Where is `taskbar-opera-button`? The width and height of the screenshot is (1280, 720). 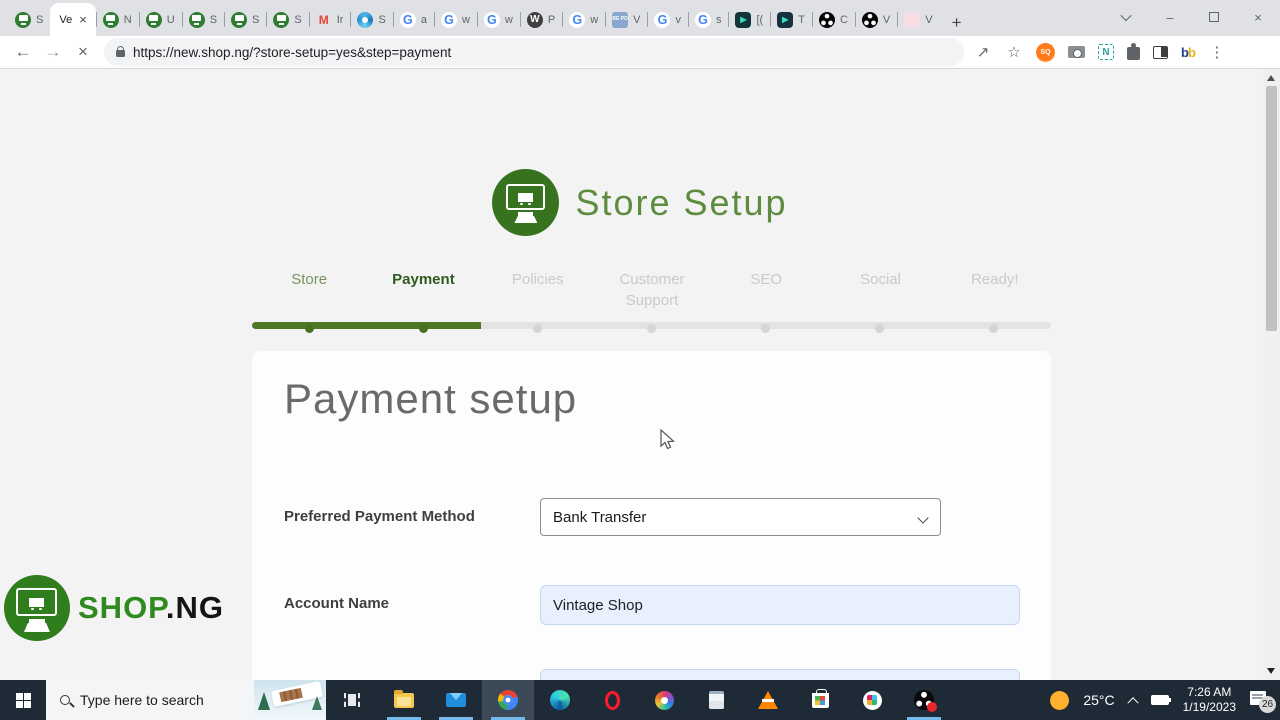
taskbar-opera-button is located at coordinates (612, 700).